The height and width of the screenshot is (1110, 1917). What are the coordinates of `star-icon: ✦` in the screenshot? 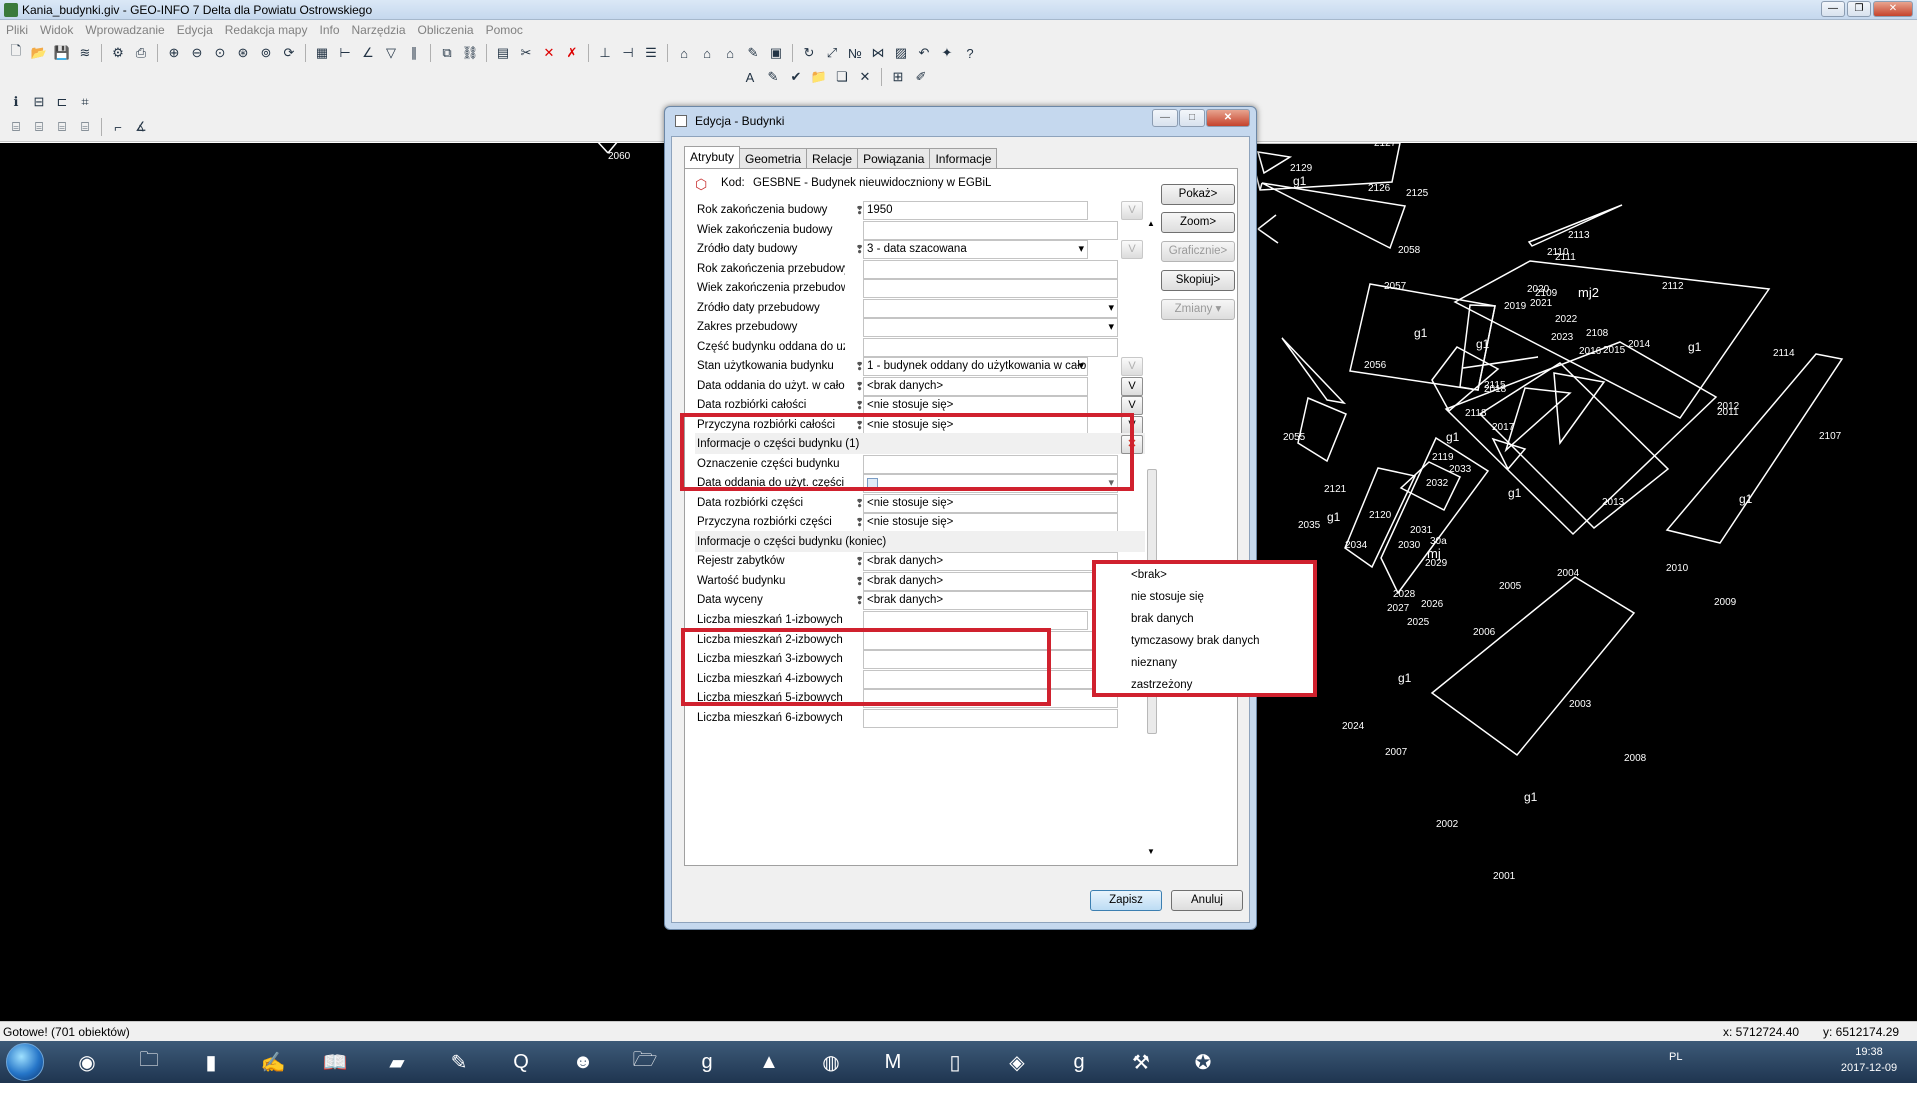 It's located at (947, 53).